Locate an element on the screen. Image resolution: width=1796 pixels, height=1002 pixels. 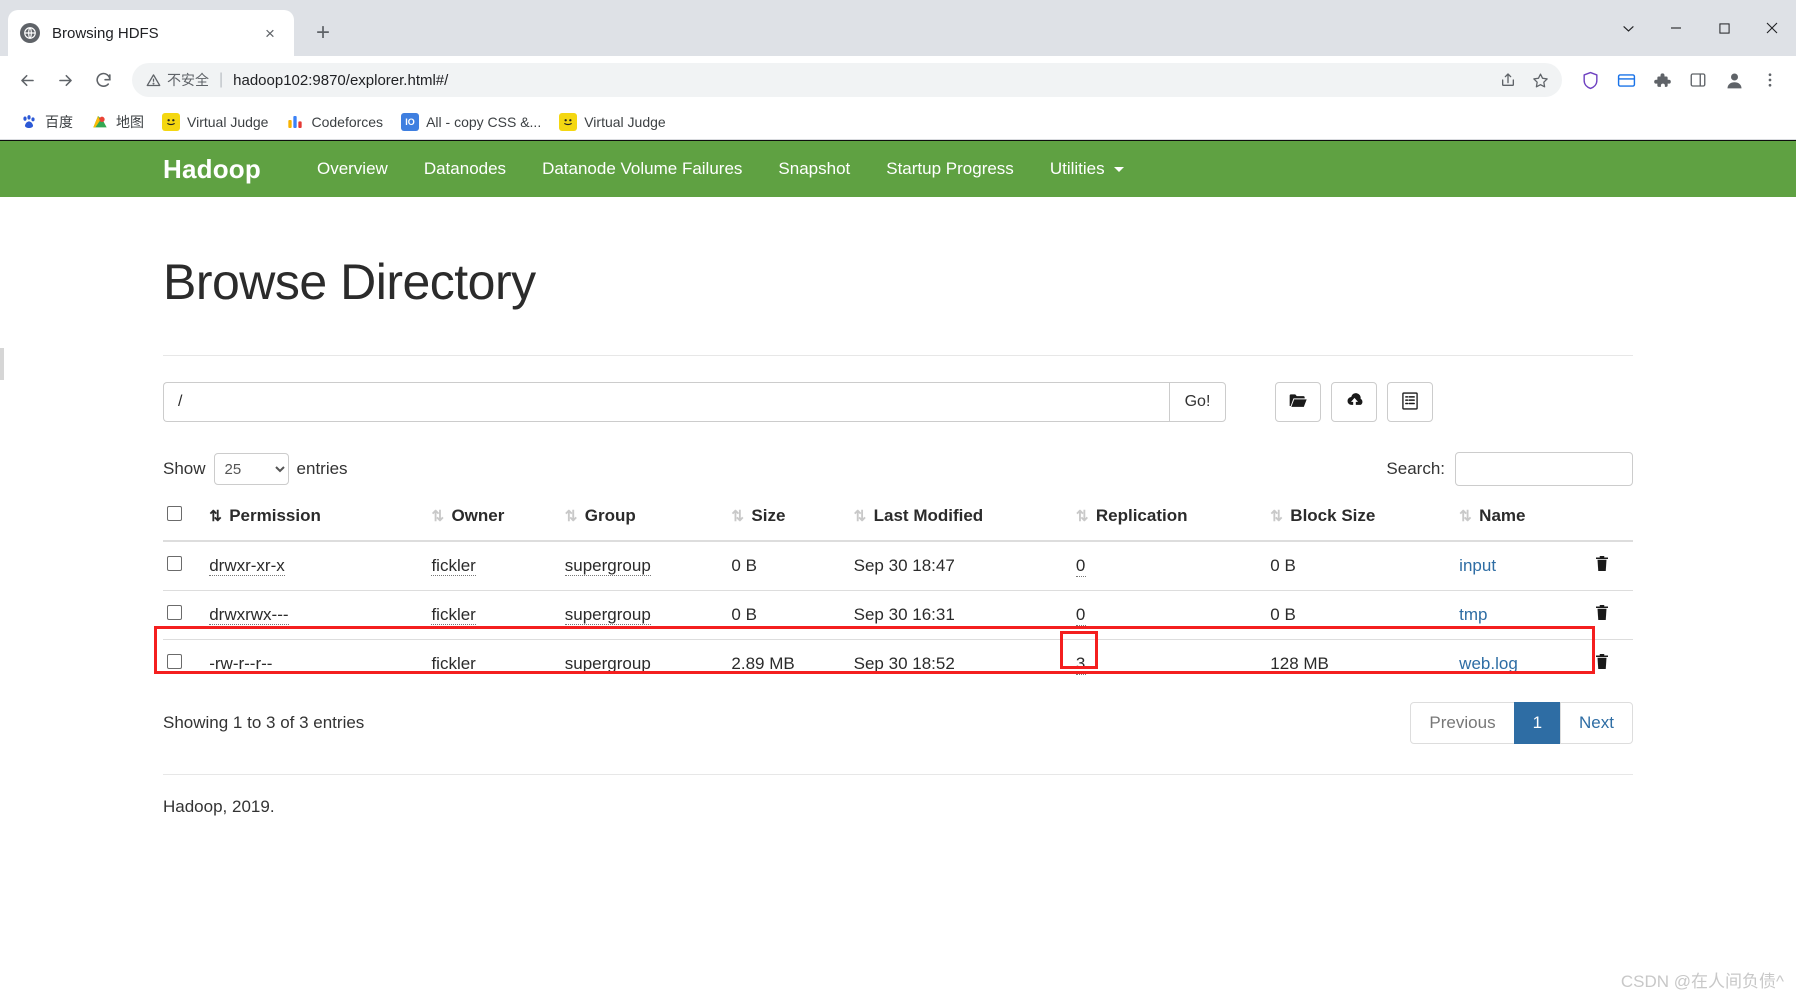
bookmark-virtual-judge-1: Virtual Judge is located at coordinates (215, 122).